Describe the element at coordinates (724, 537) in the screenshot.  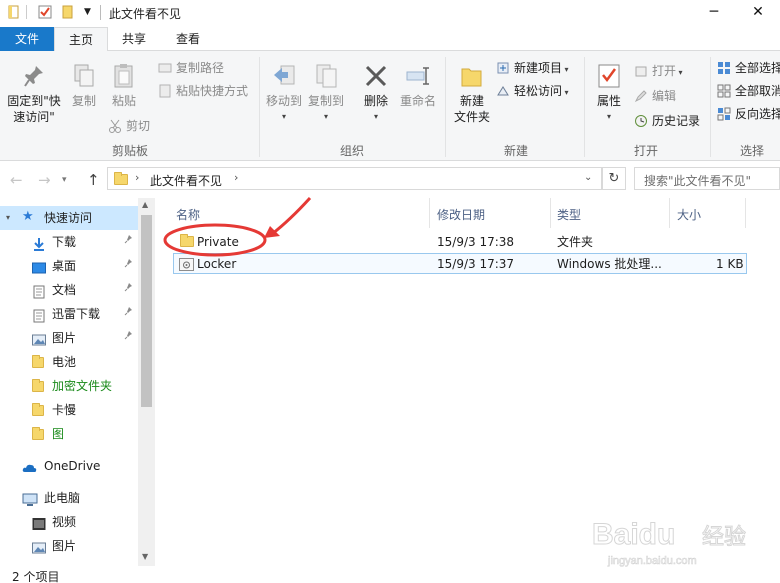
I see `watermark-brand-suffix: 经验` at that location.